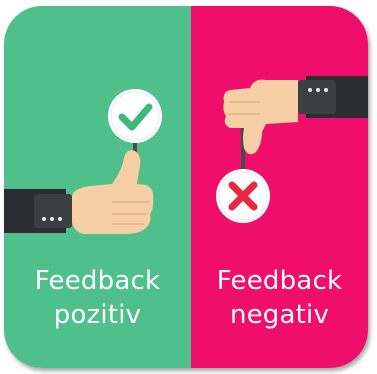  Describe the element at coordinates (97, 298) in the screenshot. I see `positive-caption: Feedback pozitiv` at that location.